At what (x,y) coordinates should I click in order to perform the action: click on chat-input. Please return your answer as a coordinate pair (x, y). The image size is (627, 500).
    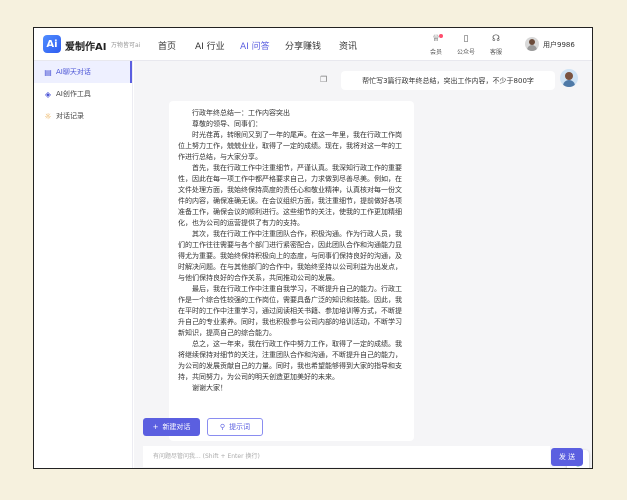
    Looking at the image, I should click on (346, 456).